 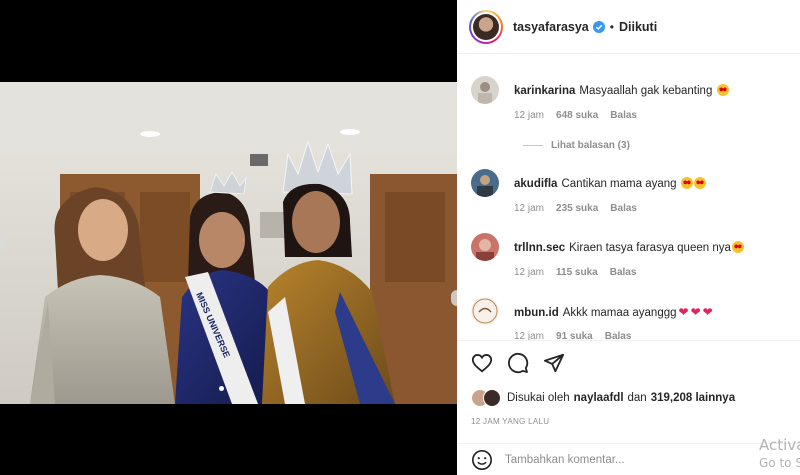 What do you see at coordinates (779, 445) in the screenshot?
I see `watermark-line-1: Activa` at bounding box center [779, 445].